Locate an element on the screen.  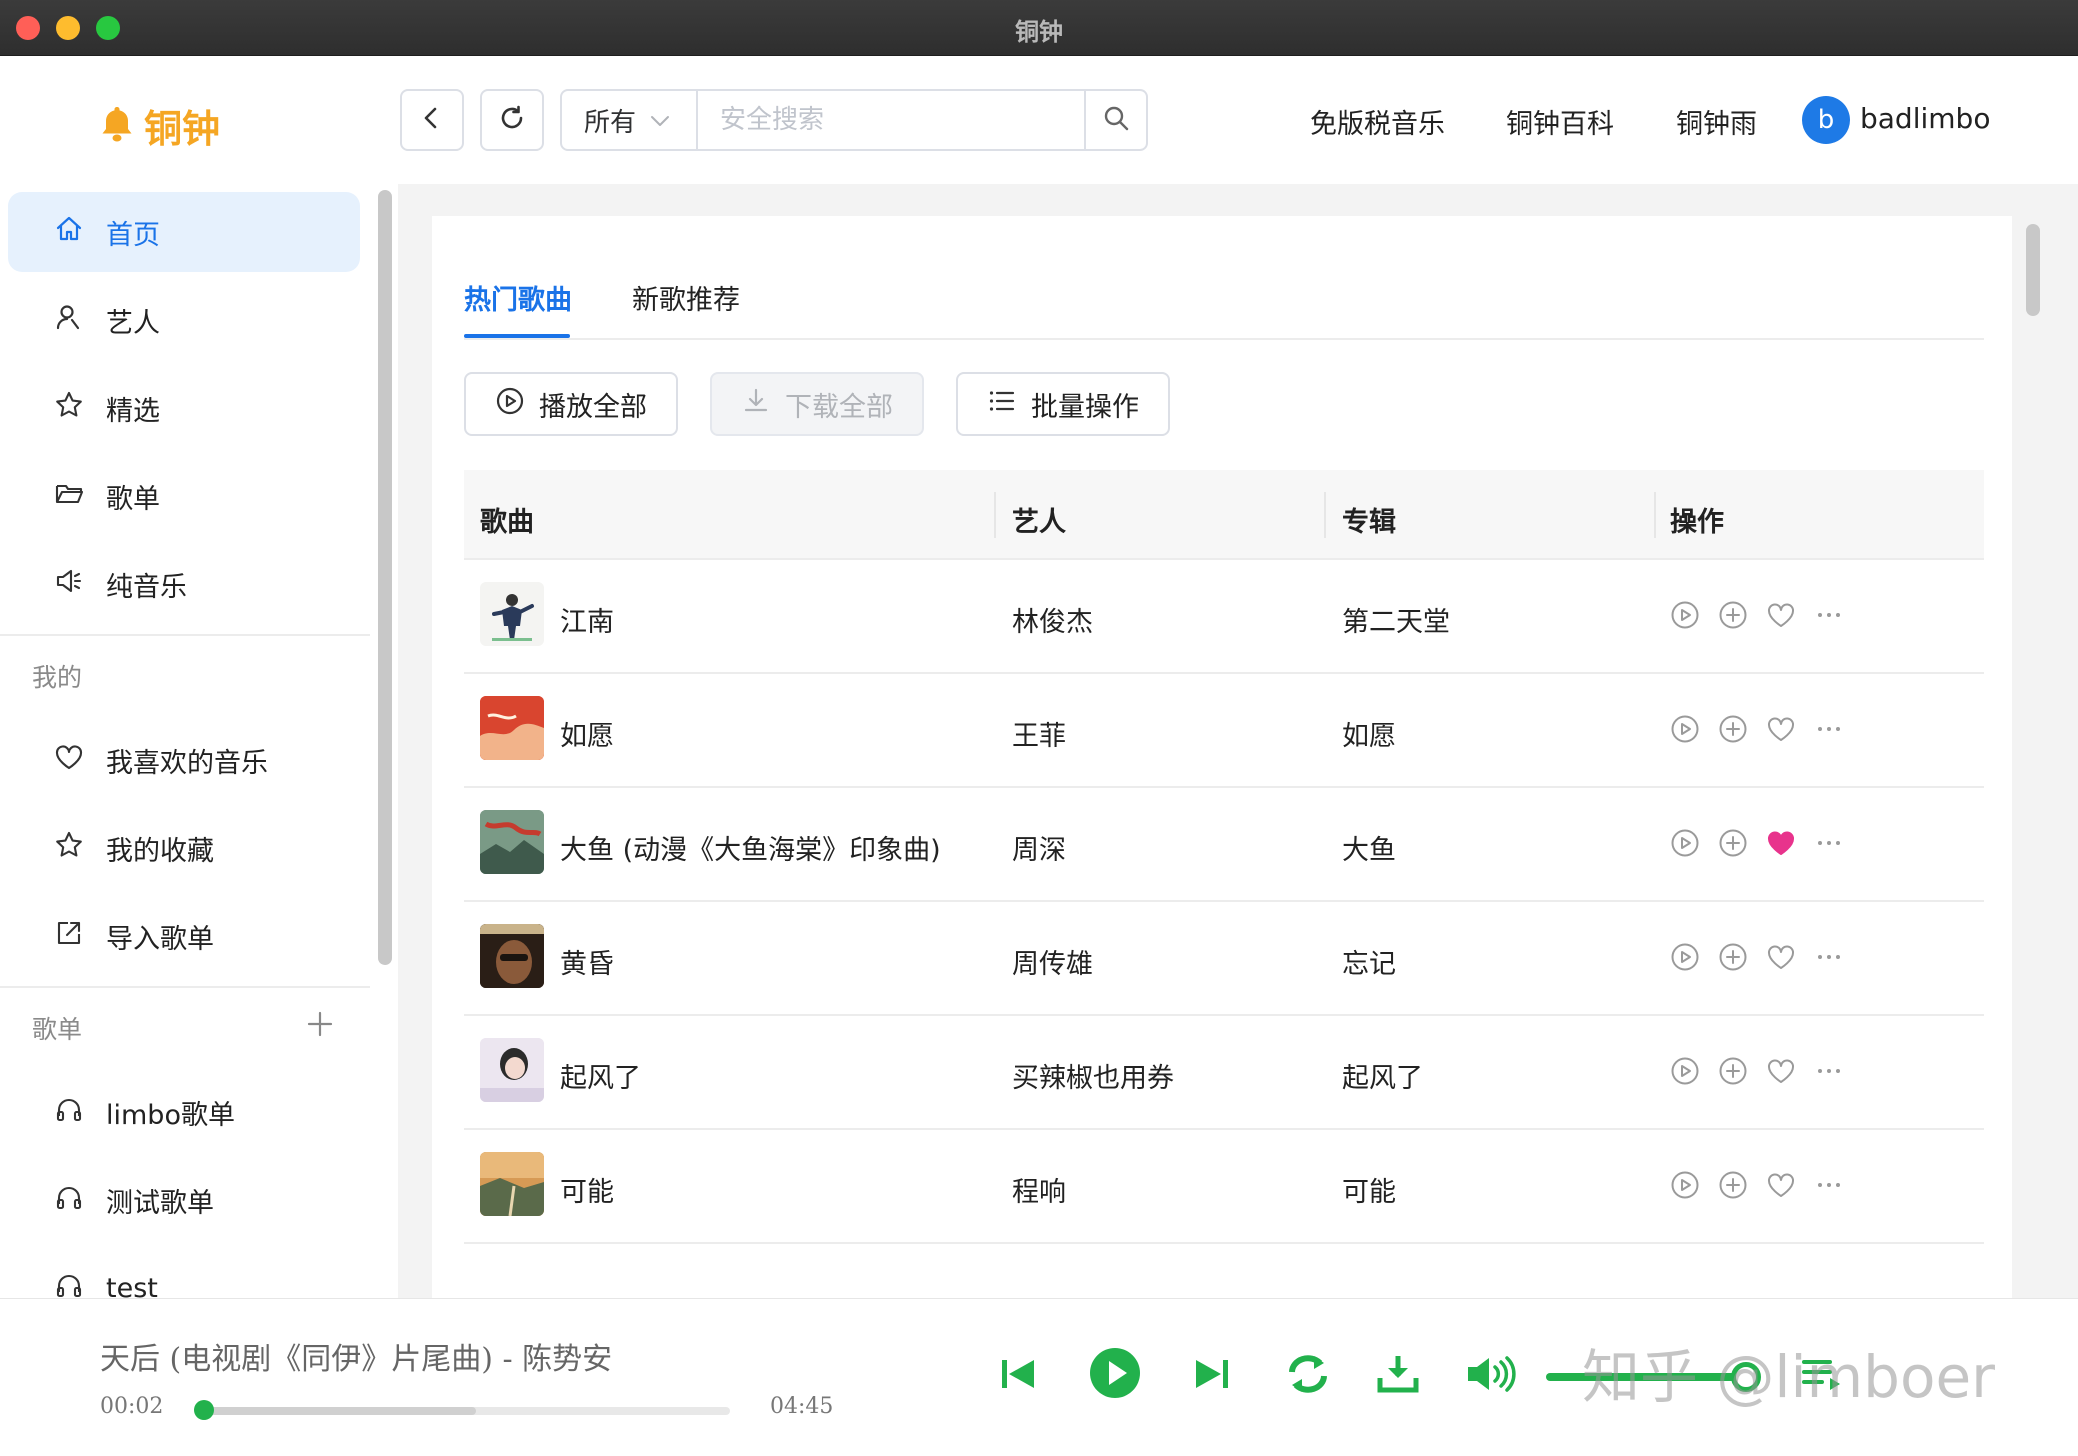
song-artist: 林俊杰 is located at coordinates (1052, 619).